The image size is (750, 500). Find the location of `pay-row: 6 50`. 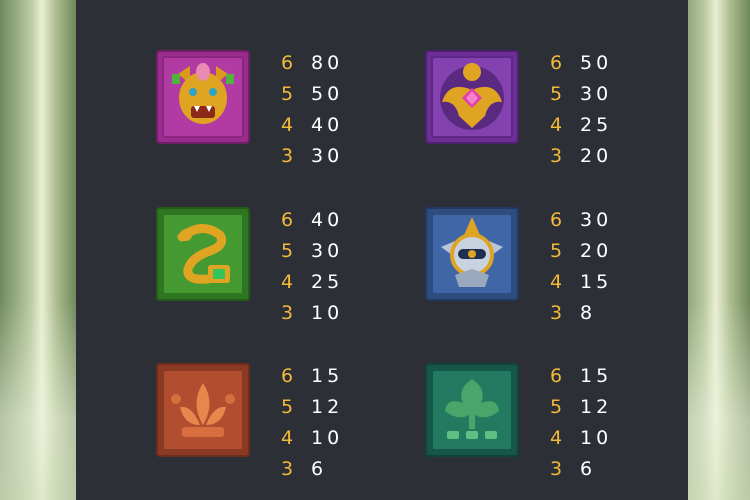

pay-row: 6 50 is located at coordinates (595, 63).